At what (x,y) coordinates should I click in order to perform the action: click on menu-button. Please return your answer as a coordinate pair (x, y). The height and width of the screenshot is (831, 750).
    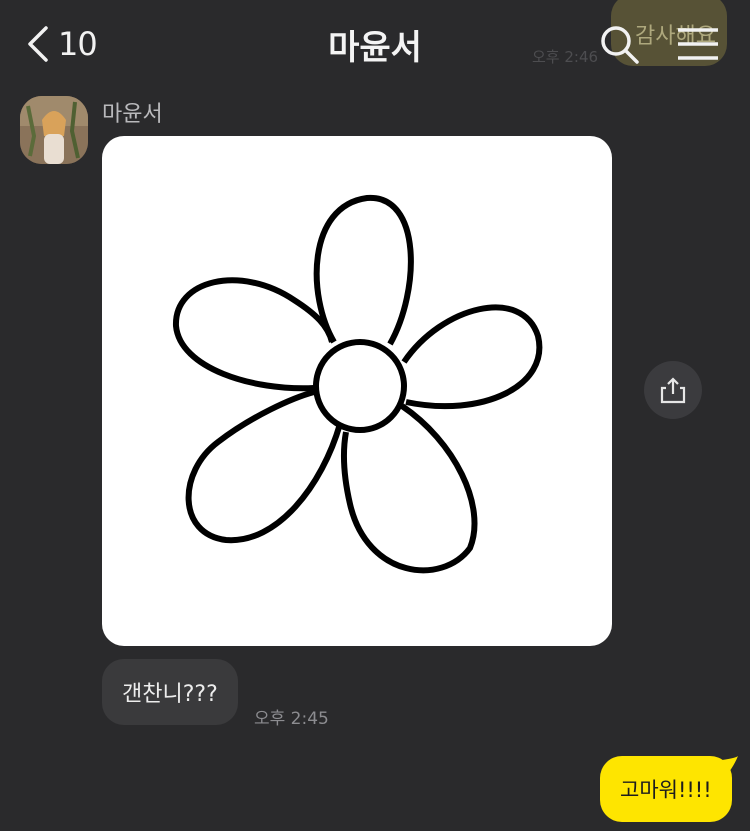
    Looking at the image, I should click on (698, 44).